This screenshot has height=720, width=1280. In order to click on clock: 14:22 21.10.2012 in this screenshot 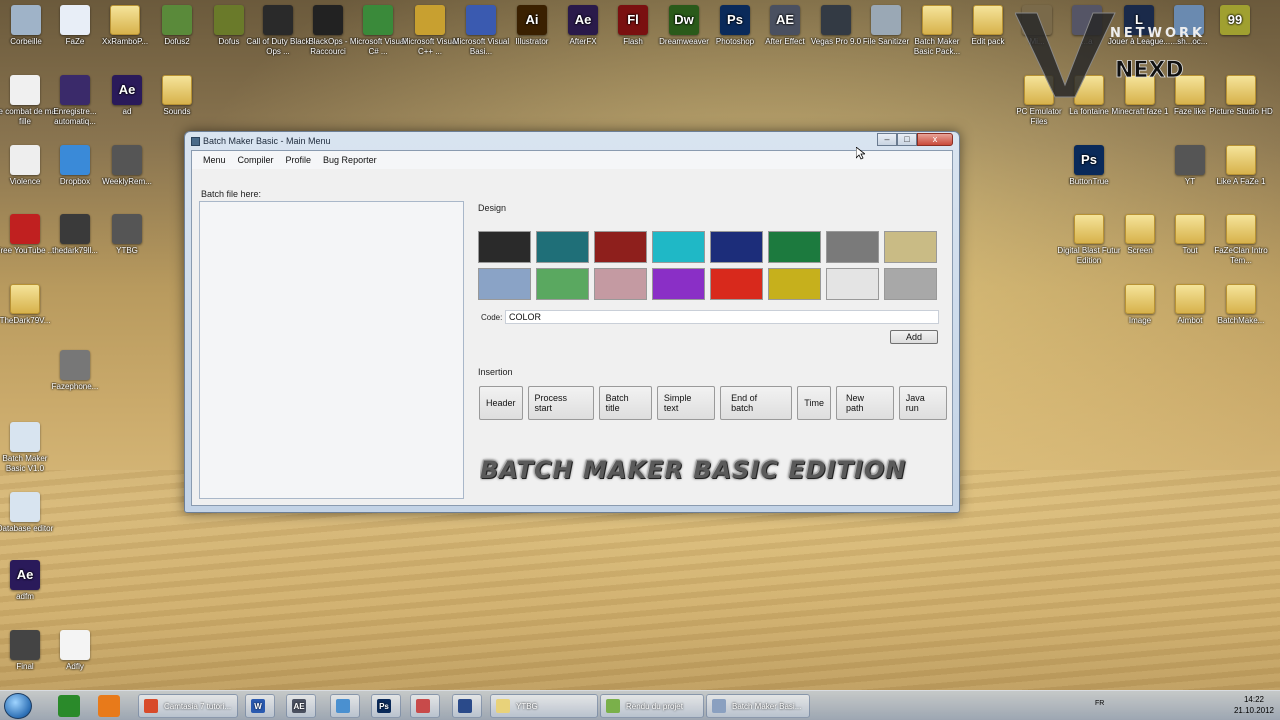, I will do `click(1254, 705)`.